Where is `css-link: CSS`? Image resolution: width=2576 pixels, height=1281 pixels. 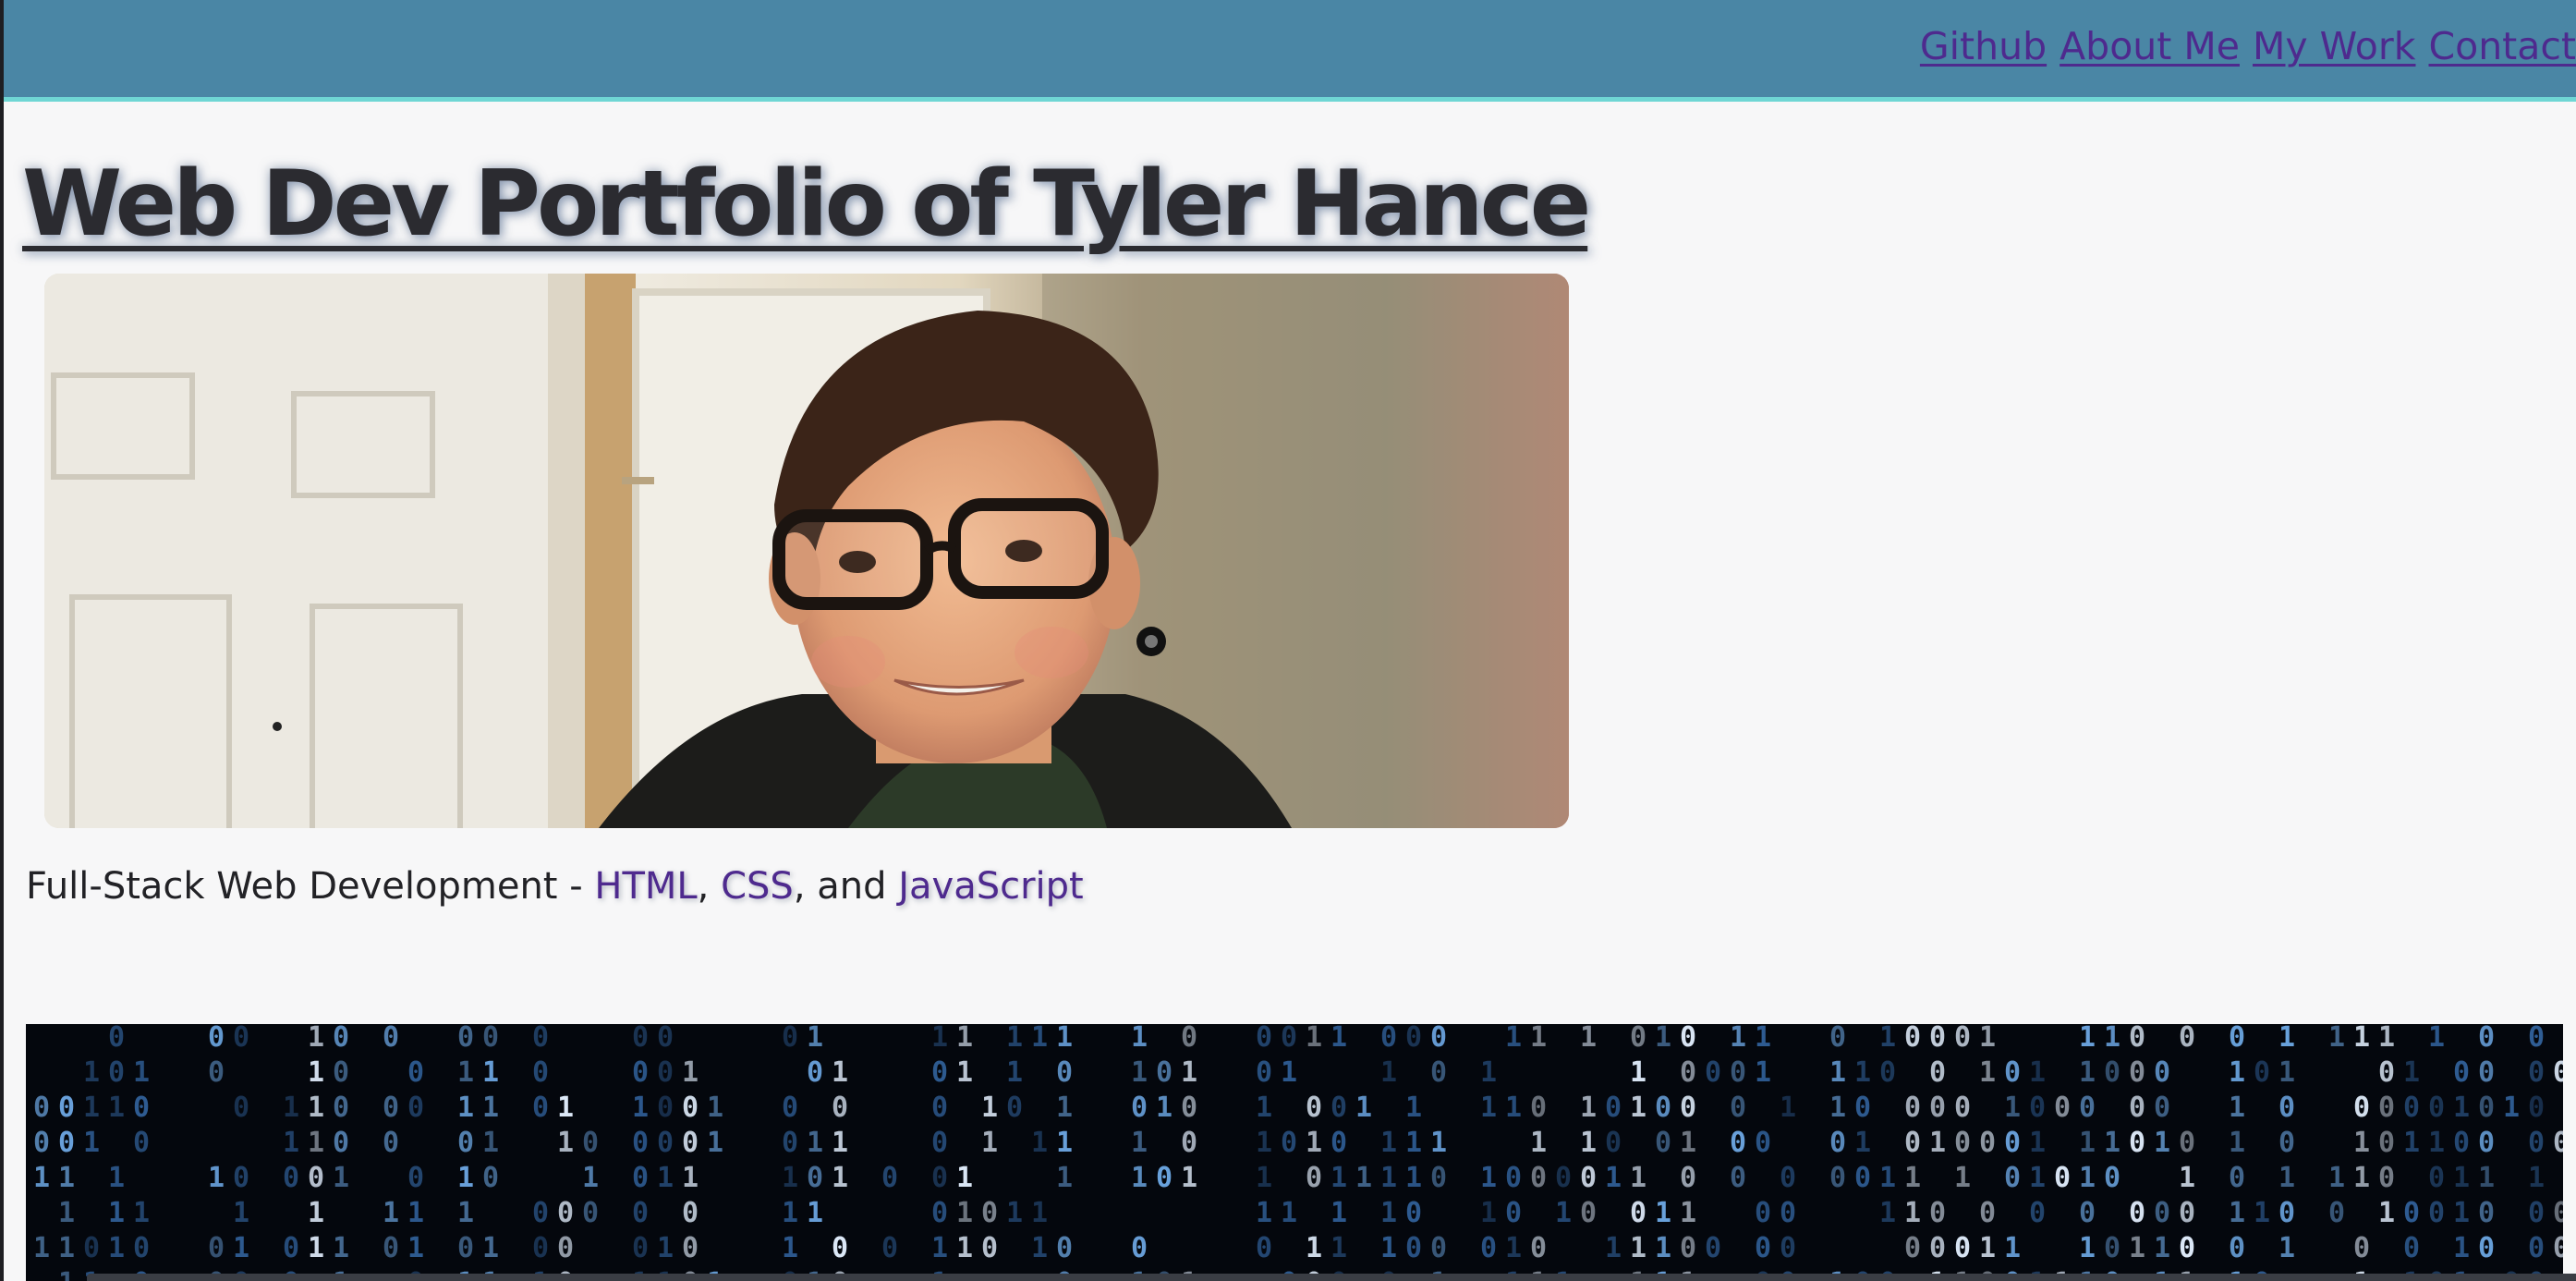
css-link: CSS is located at coordinates (757, 887).